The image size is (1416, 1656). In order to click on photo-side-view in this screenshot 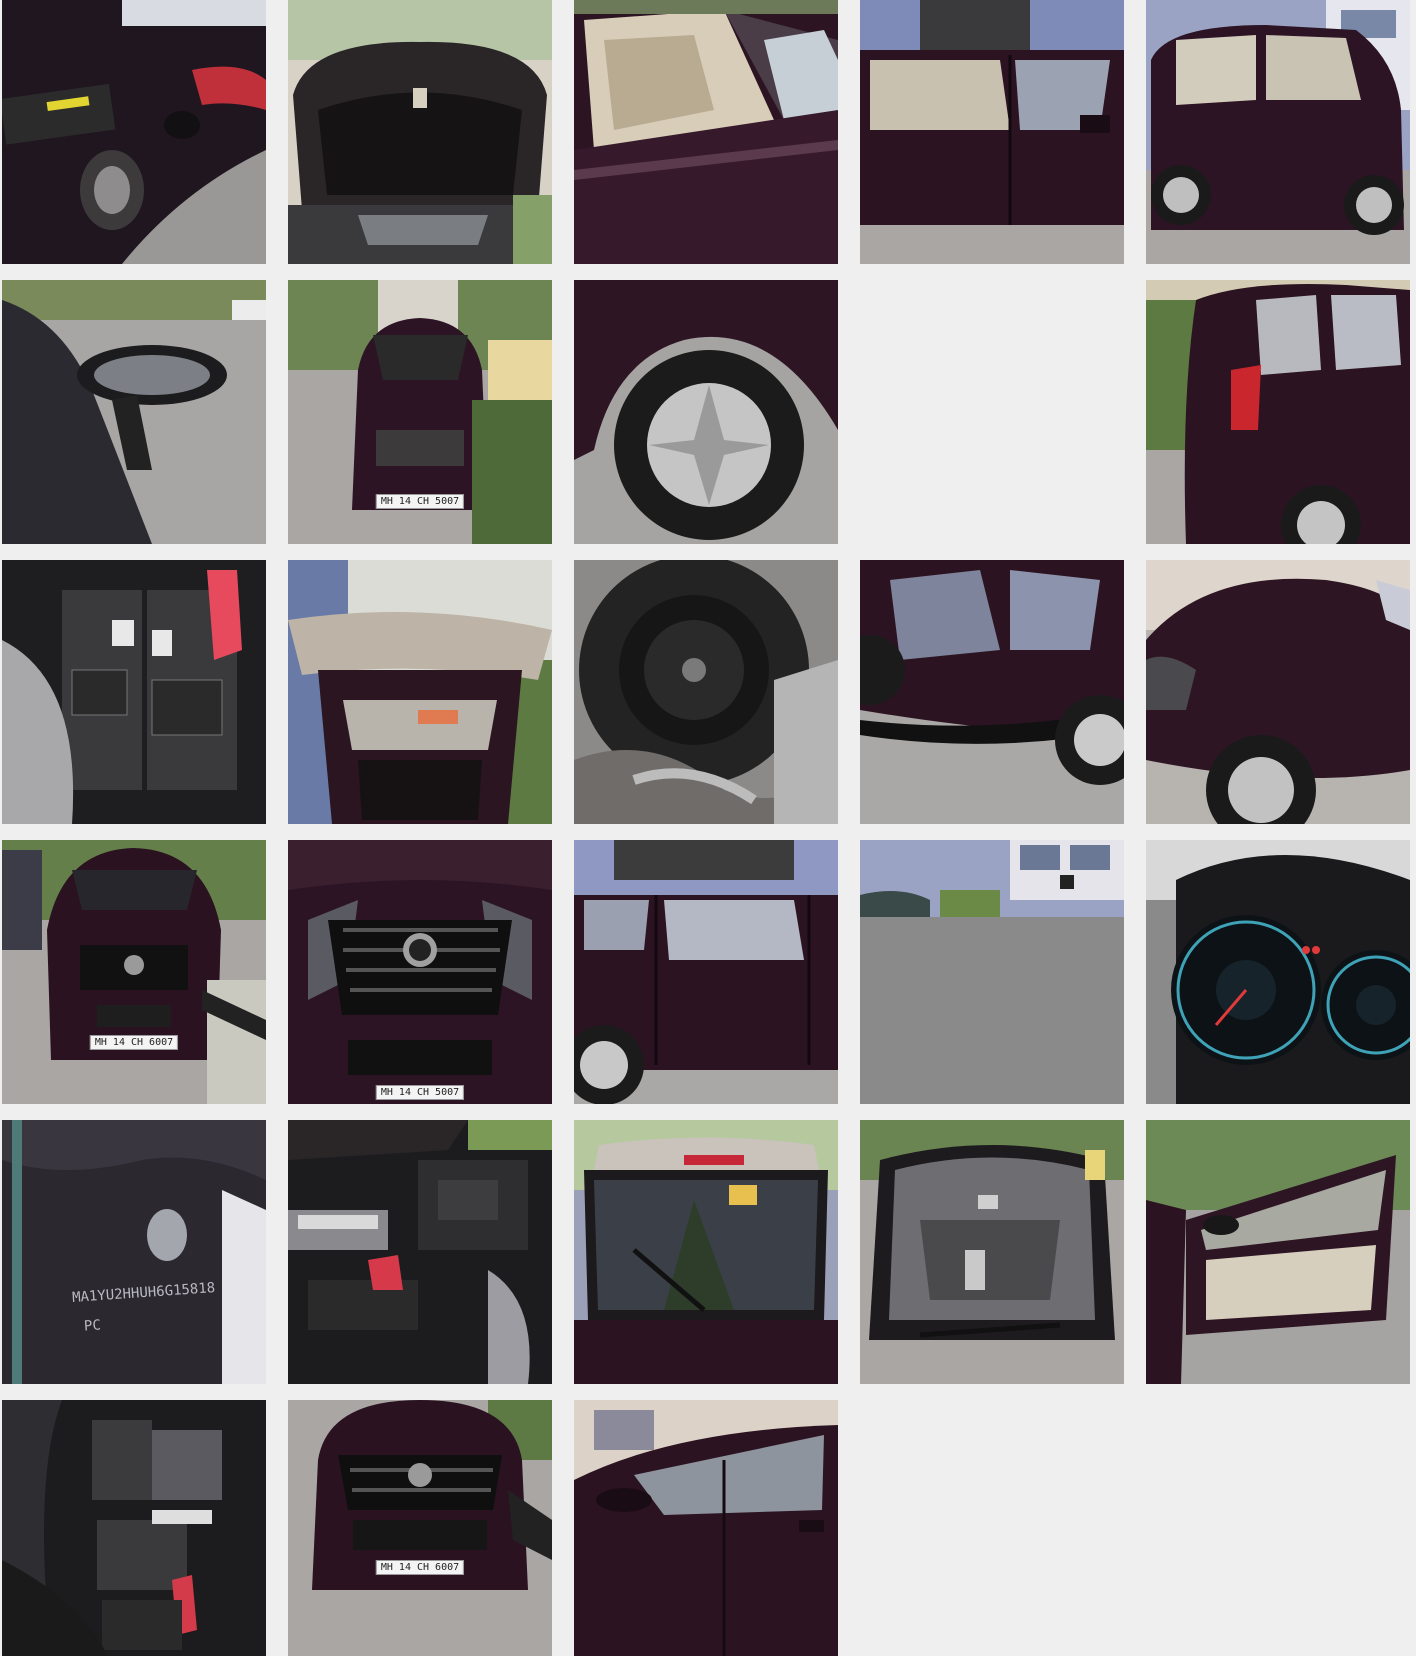, I will do `click(1278, 132)`.